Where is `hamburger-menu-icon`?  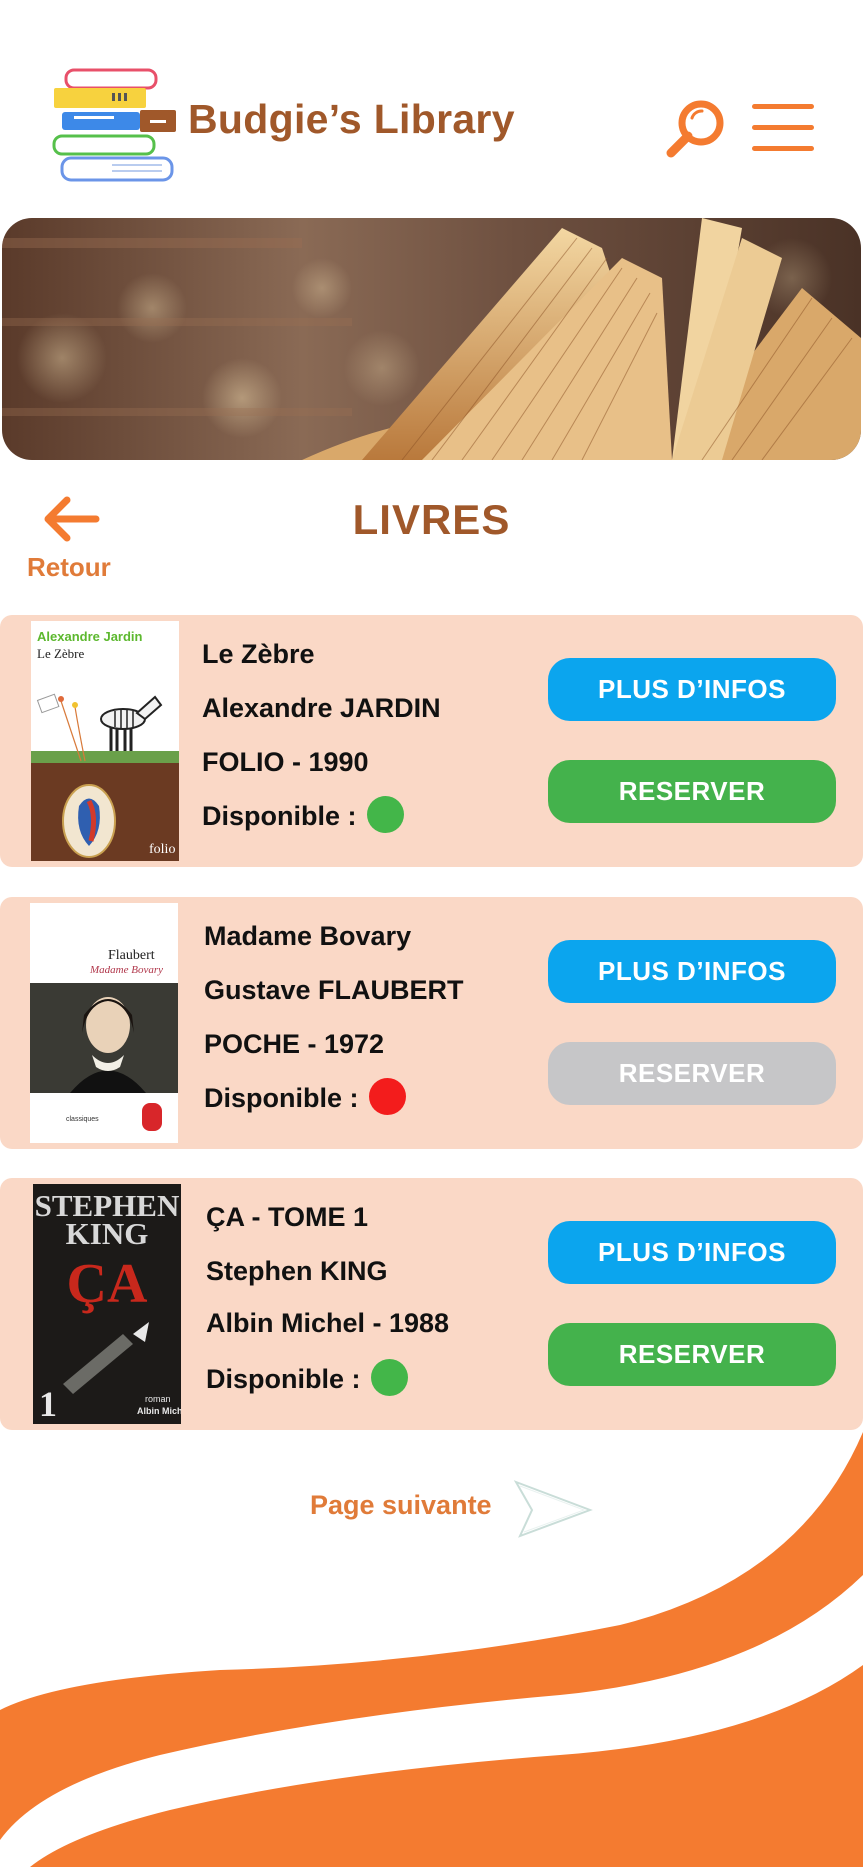 hamburger-menu-icon is located at coordinates (783, 127).